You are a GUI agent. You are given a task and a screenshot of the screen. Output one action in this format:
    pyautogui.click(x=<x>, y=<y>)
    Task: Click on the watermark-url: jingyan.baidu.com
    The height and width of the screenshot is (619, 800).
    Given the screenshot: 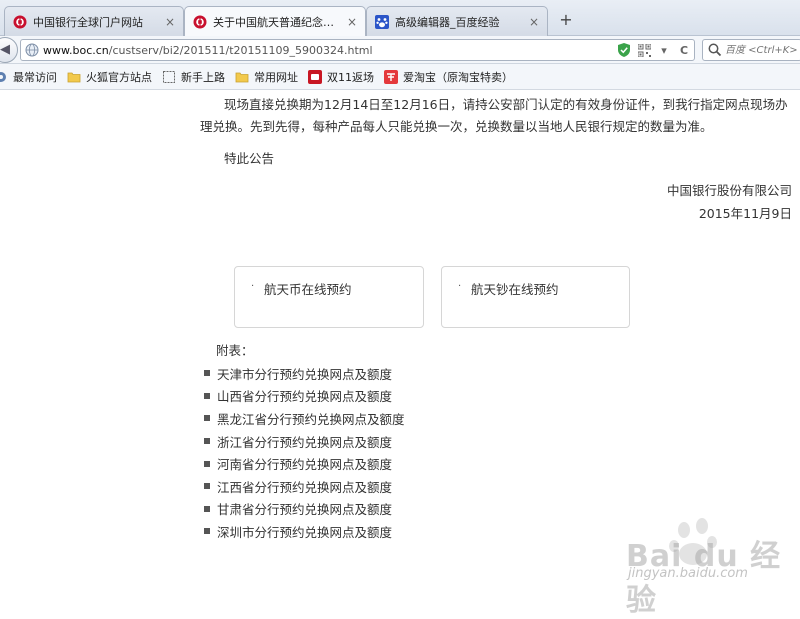 What is the action you would take?
    pyautogui.click(x=688, y=573)
    